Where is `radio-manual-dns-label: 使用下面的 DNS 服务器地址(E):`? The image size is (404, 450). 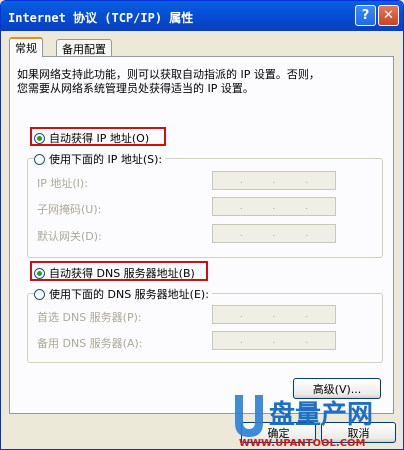
radio-manual-dns-label: 使用下面的 DNS 服务器地址(E): is located at coordinates (129, 294).